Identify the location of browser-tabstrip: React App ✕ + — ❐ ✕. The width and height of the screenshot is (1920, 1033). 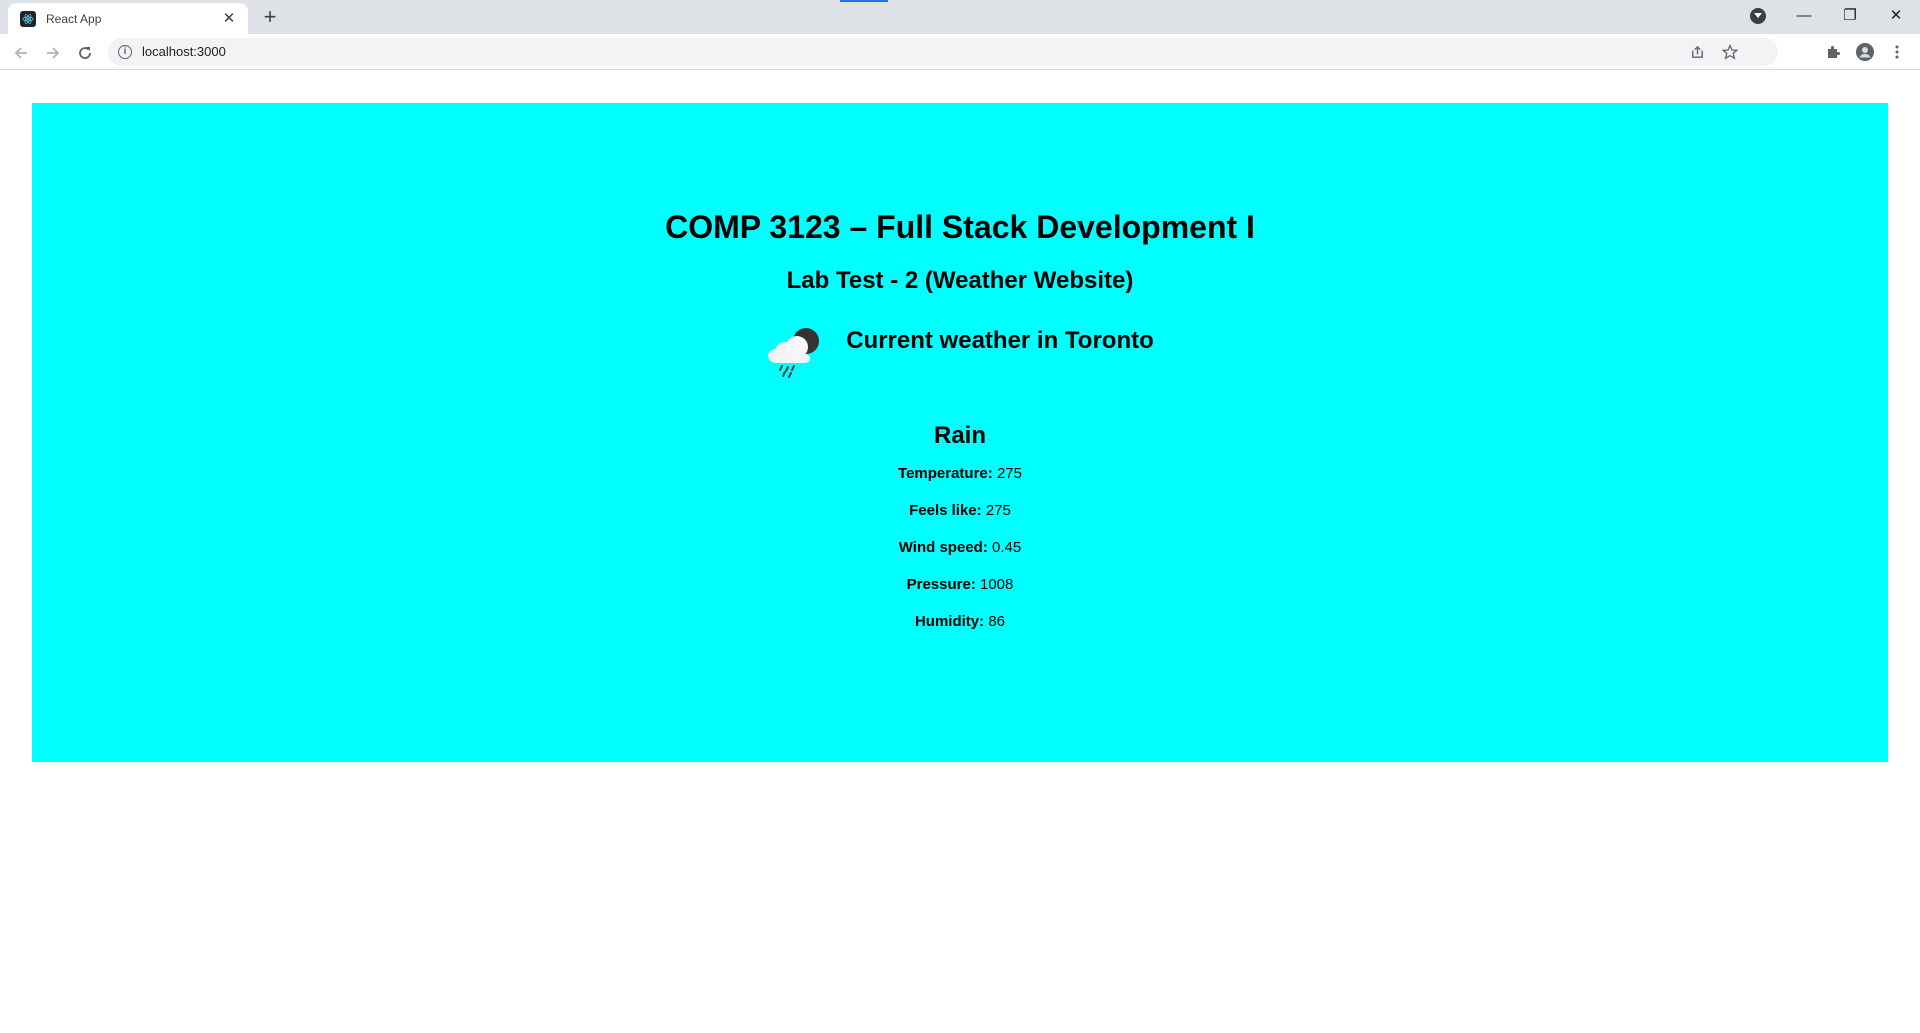
(960, 17).